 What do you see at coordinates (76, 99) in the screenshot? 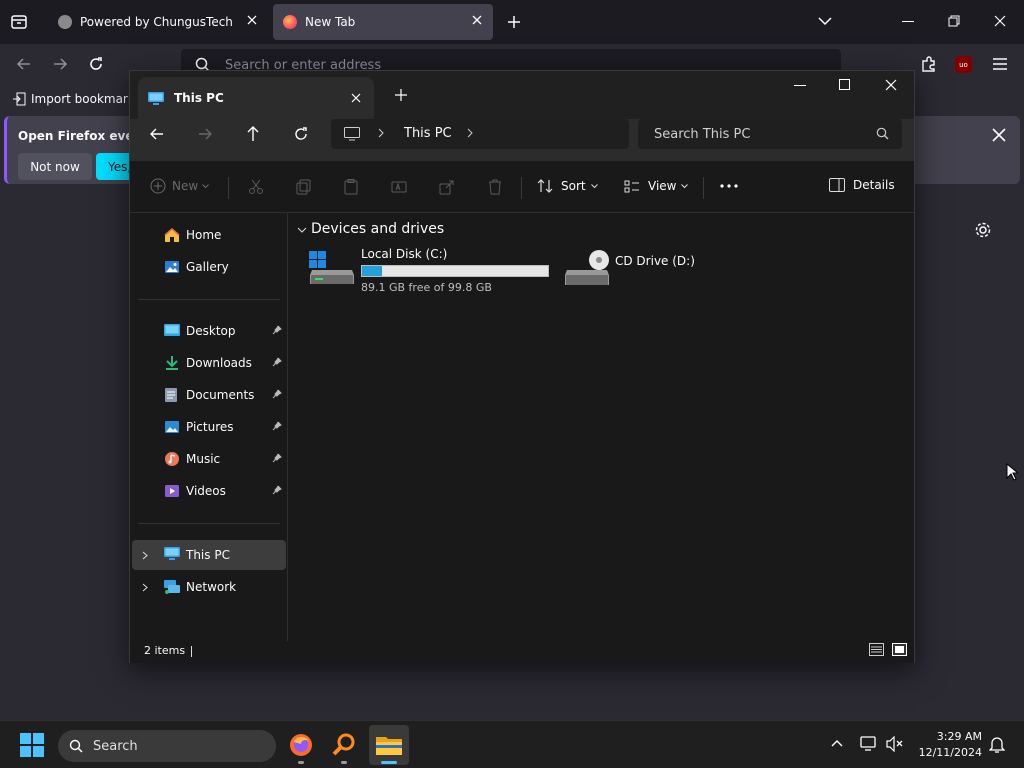
I see `import-bookmarks-button: Import bookmarks` at bounding box center [76, 99].